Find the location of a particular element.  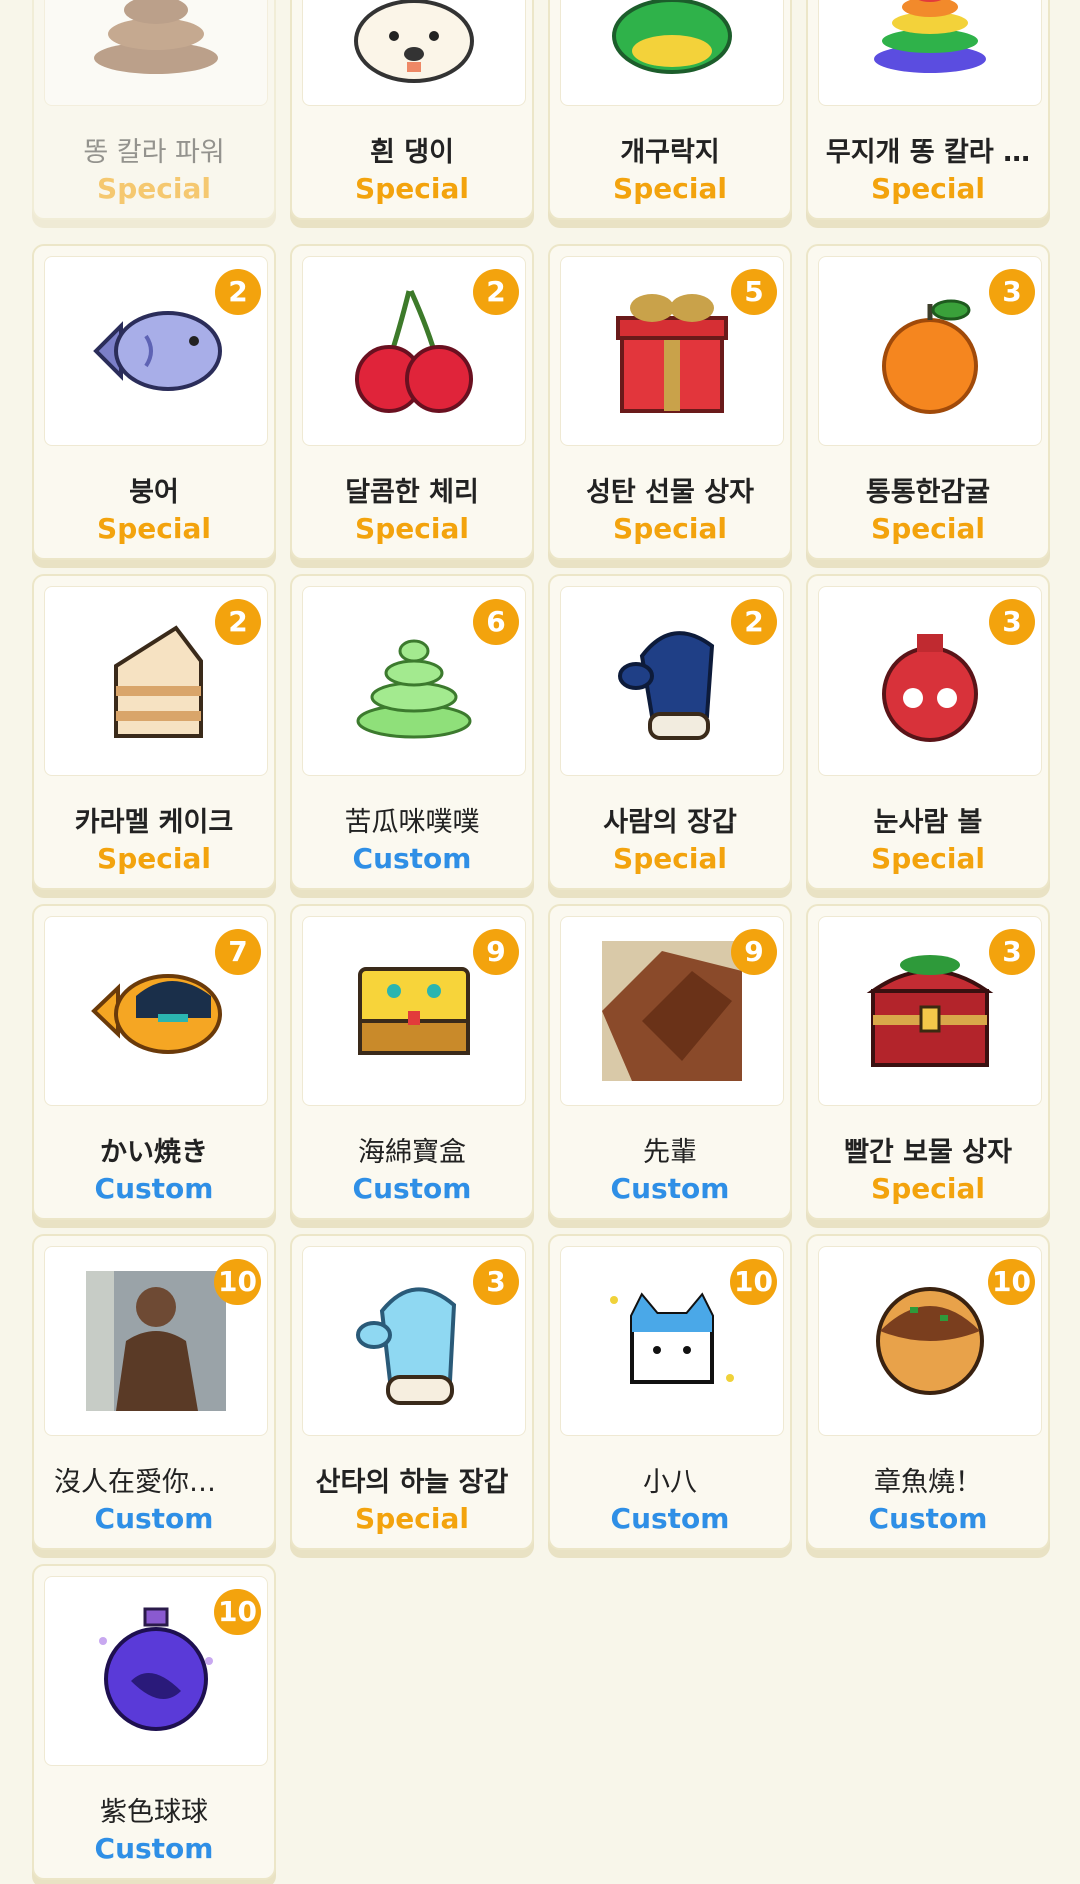

item-card: 6 苦瓜咪噗噗 Custom is located at coordinates (412, 732).